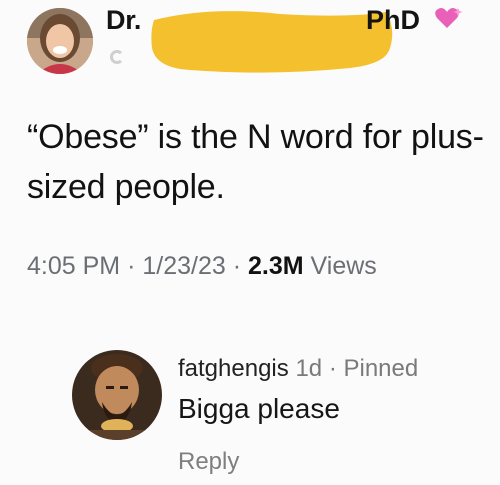  Describe the element at coordinates (123, 20) in the screenshot. I see `author-name-prefix: Dr.` at that location.